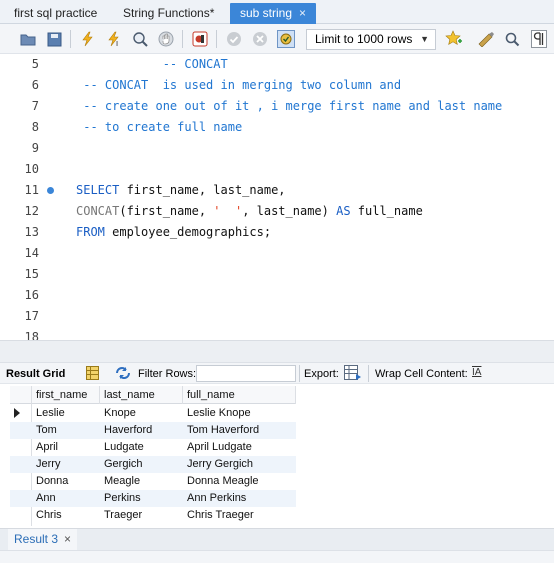 This screenshot has height=563, width=554. What do you see at coordinates (246, 373) in the screenshot?
I see `filter-rows-input` at bounding box center [246, 373].